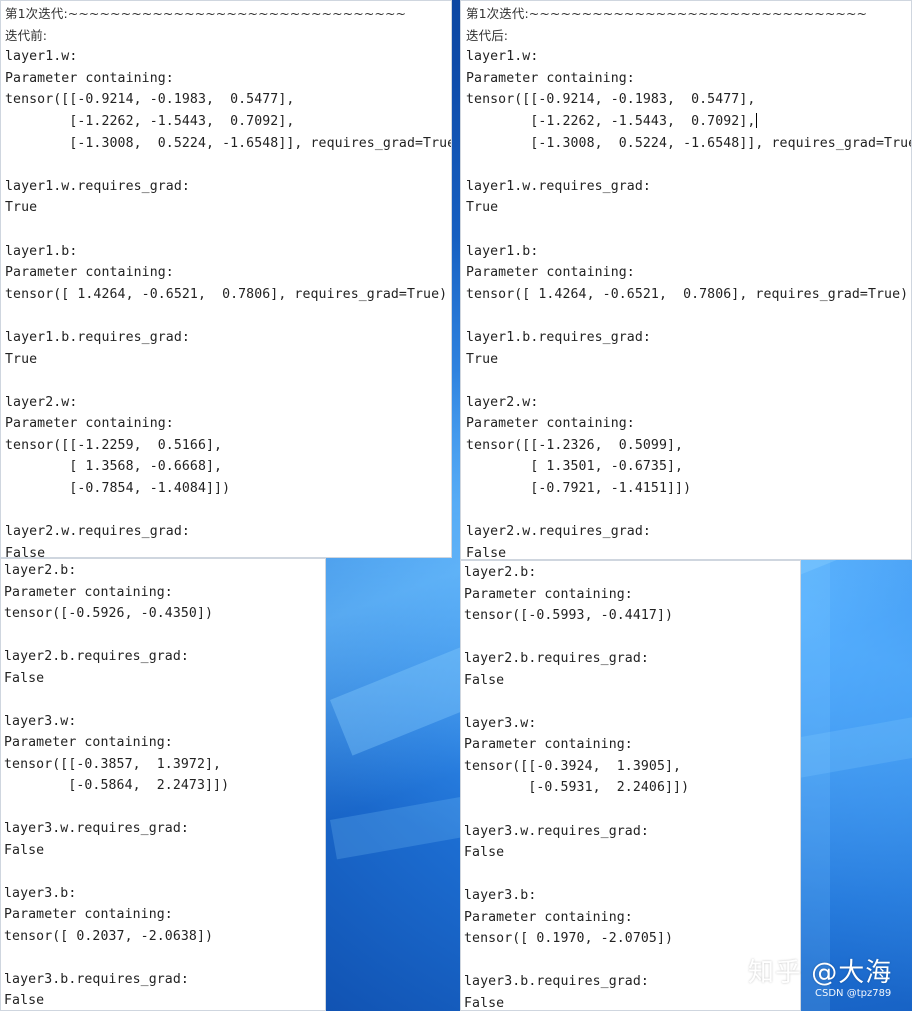 The width and height of the screenshot is (912, 1011). I want to click on zhihu-watermark: 知乎 @大海, so click(820, 970).